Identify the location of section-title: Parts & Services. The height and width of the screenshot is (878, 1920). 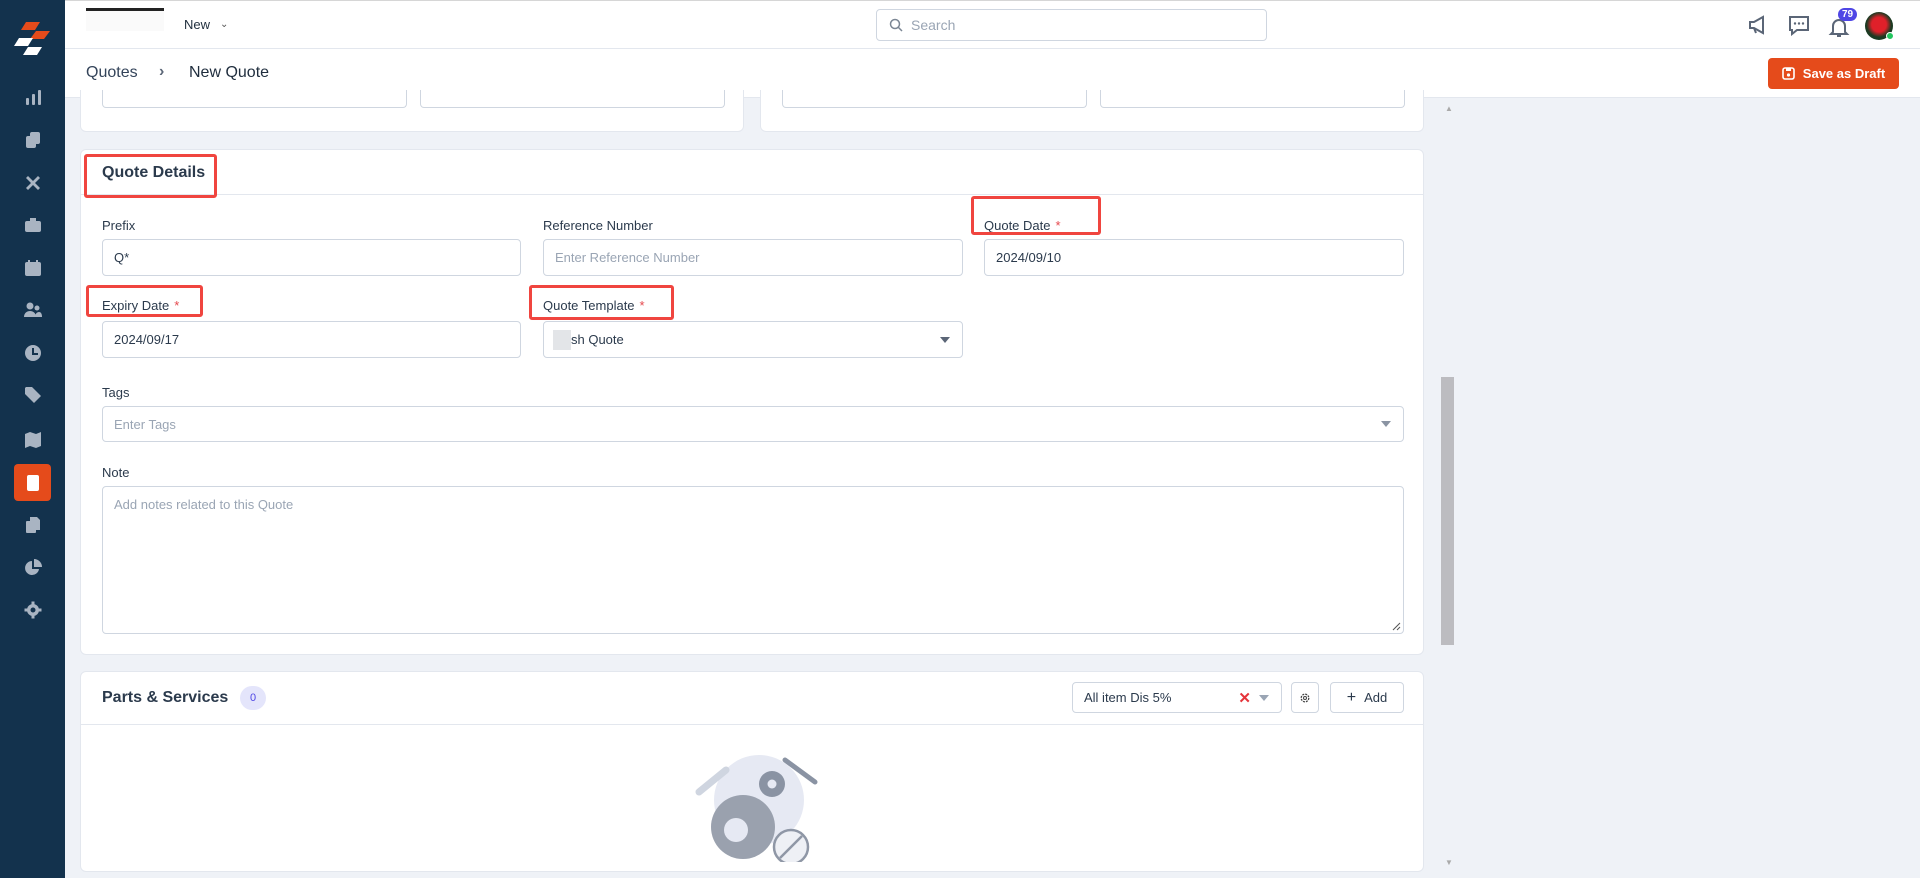
(165, 697).